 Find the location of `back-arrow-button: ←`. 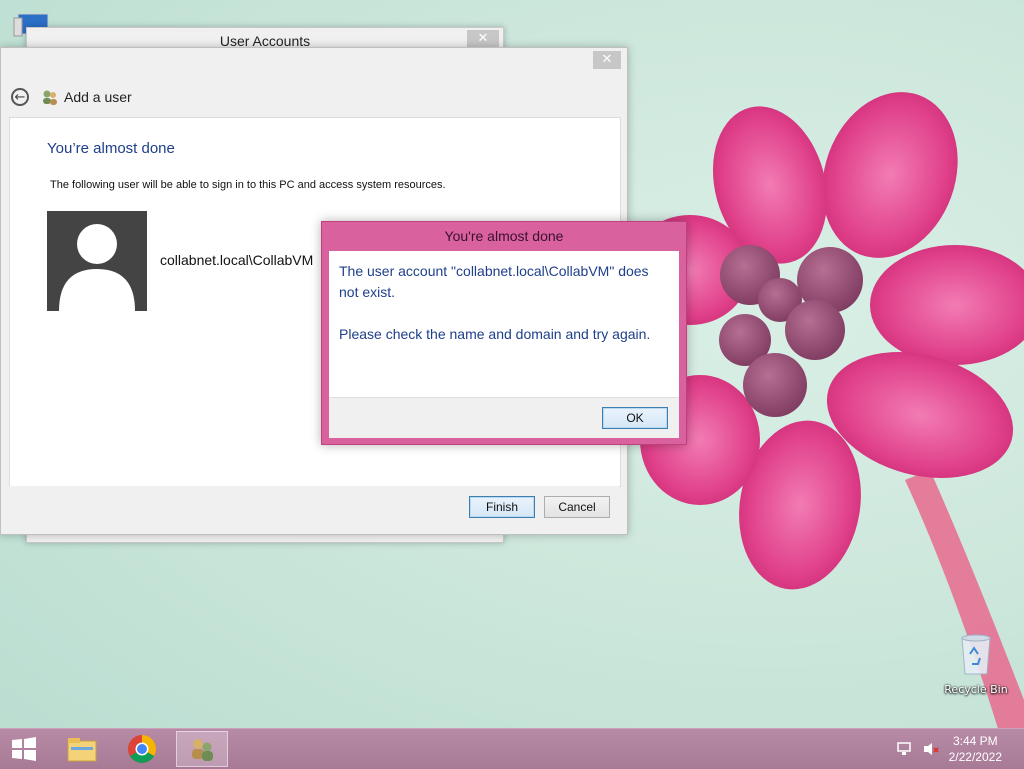

back-arrow-button: ← is located at coordinates (20, 97).